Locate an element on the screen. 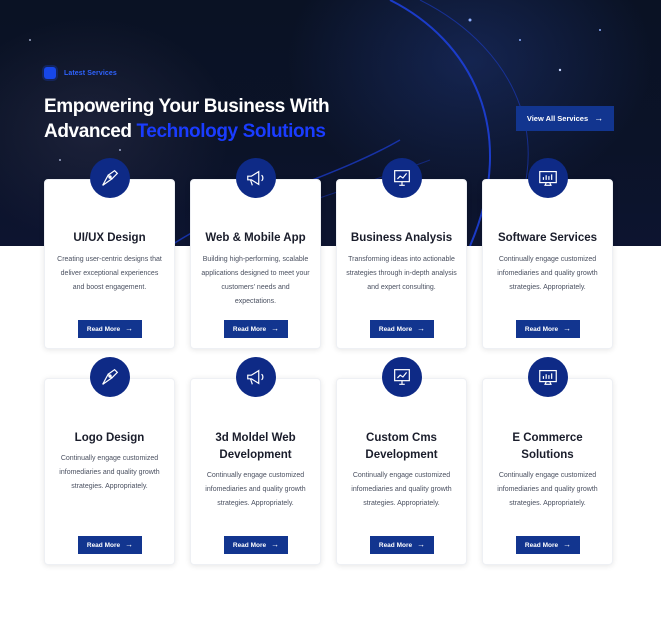 This screenshot has height=622, width=661. view-all-label: View All Services is located at coordinates (557, 118).